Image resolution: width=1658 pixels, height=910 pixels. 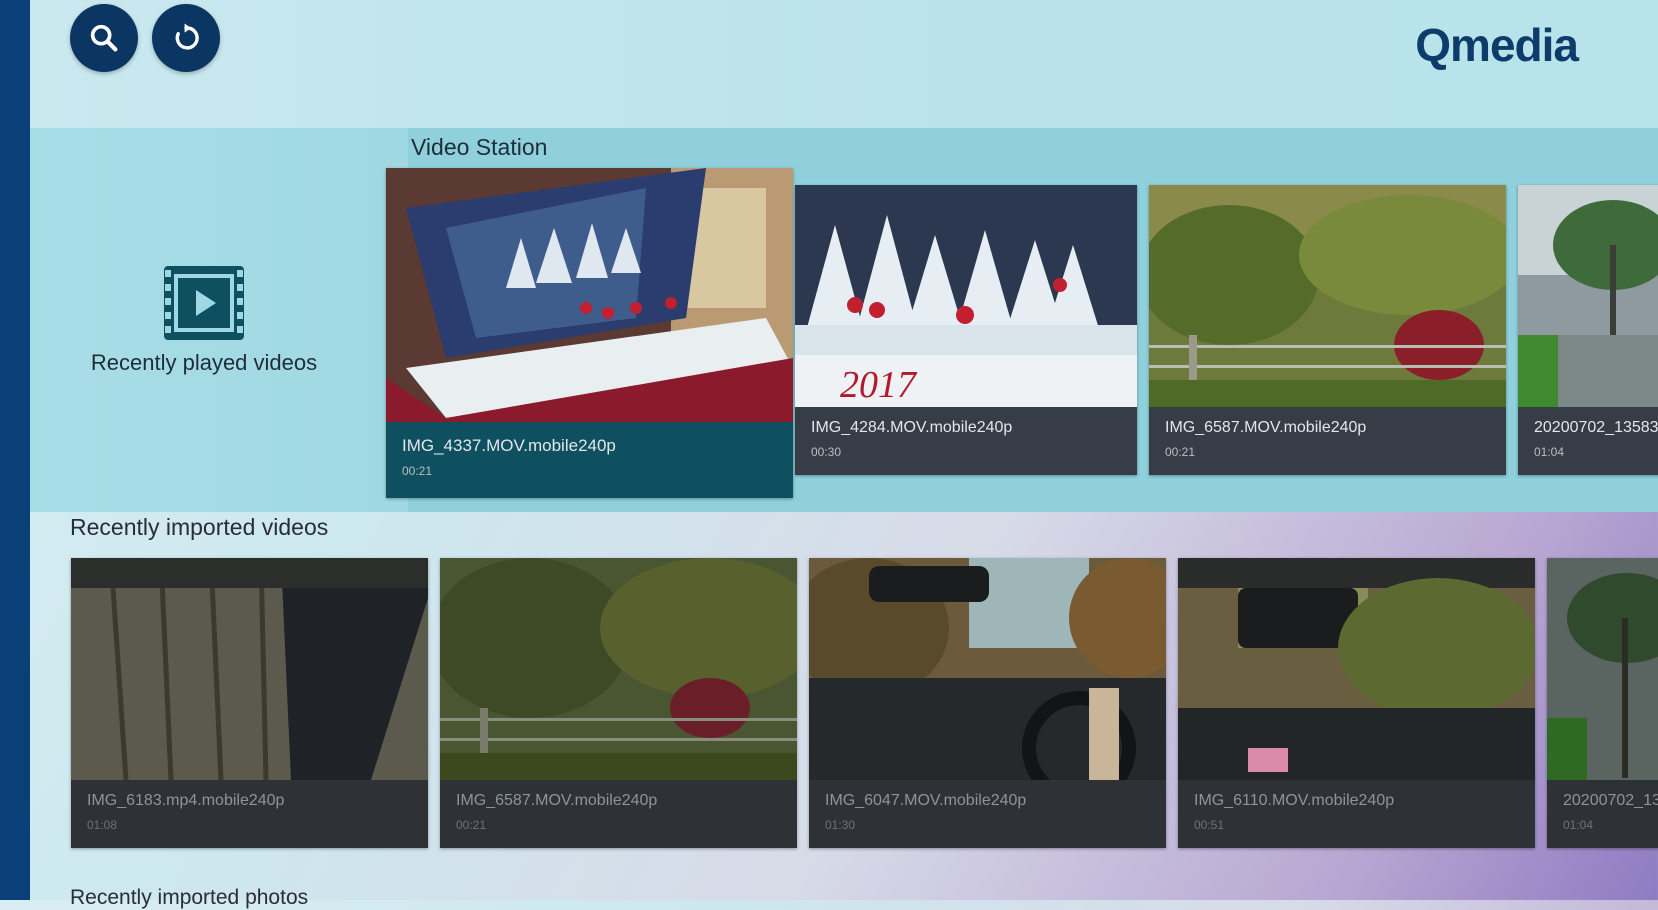 I want to click on video-card: IMG_6110.MOV.mobile240p 00:51, so click(x=1356, y=703).